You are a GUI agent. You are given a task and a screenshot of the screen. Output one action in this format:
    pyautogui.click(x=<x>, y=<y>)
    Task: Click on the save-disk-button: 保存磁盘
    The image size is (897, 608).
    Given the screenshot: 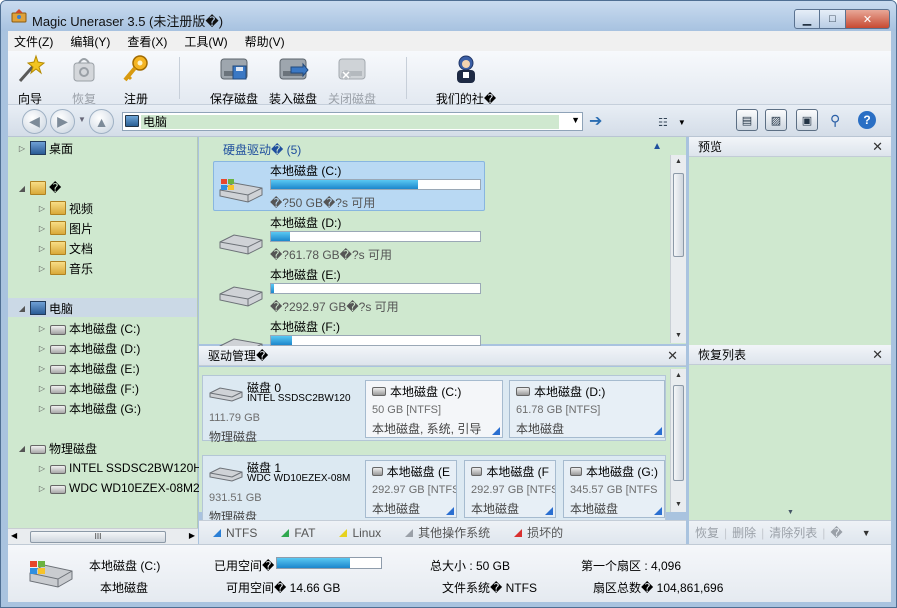 What is the action you would take?
    pyautogui.click(x=234, y=80)
    